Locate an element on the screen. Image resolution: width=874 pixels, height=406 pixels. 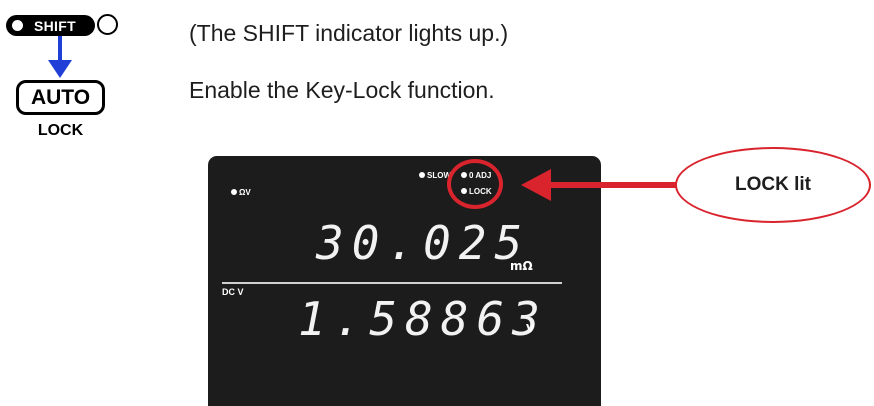
instruction-note: (The SHIFT indicator lights up.) is located at coordinates (349, 33).